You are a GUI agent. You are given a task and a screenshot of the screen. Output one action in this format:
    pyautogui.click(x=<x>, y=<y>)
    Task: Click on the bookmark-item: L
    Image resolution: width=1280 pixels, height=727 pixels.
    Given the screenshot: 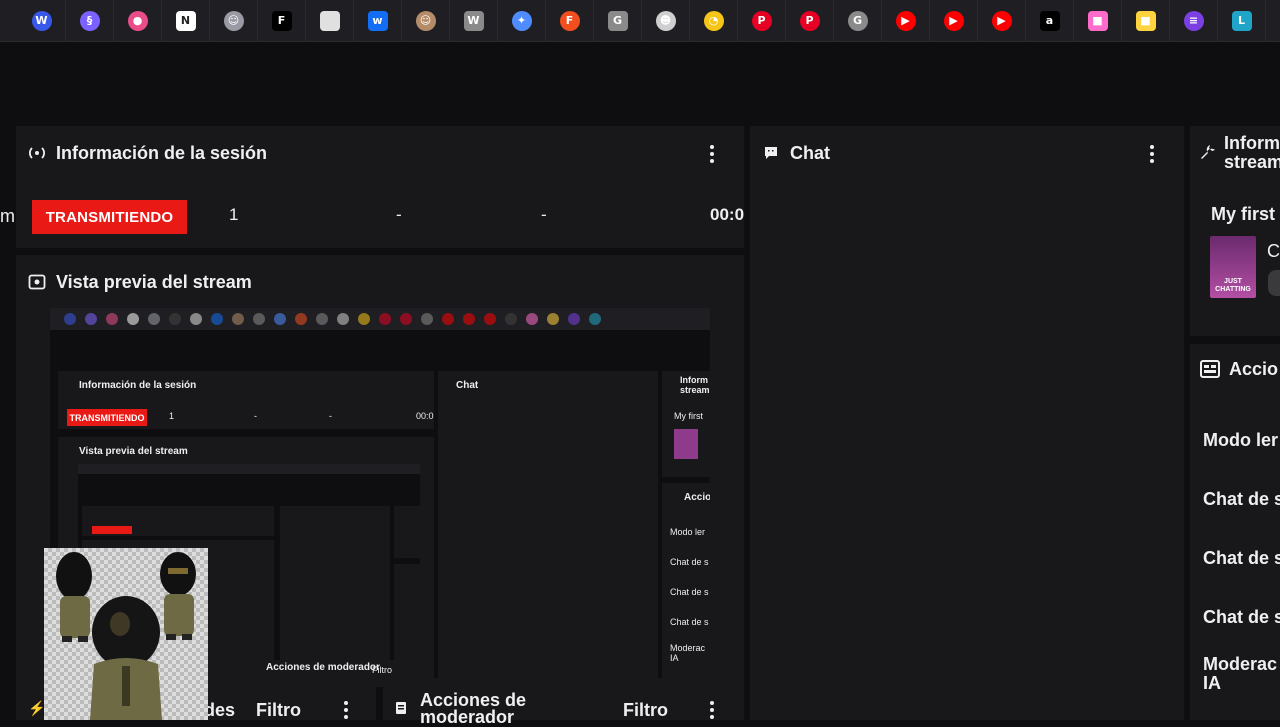 What is the action you would take?
    pyautogui.click(x=1242, y=21)
    